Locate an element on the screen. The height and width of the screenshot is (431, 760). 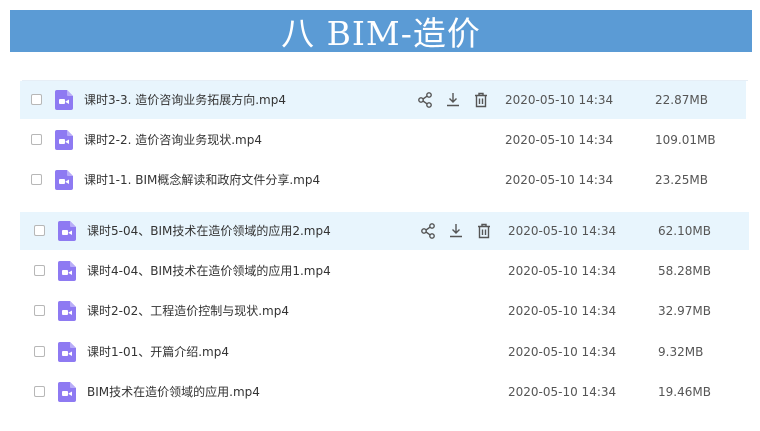
file-name: 课时4-04、BIM技术在造价领域的应用1.mp4 is located at coordinates (209, 271).